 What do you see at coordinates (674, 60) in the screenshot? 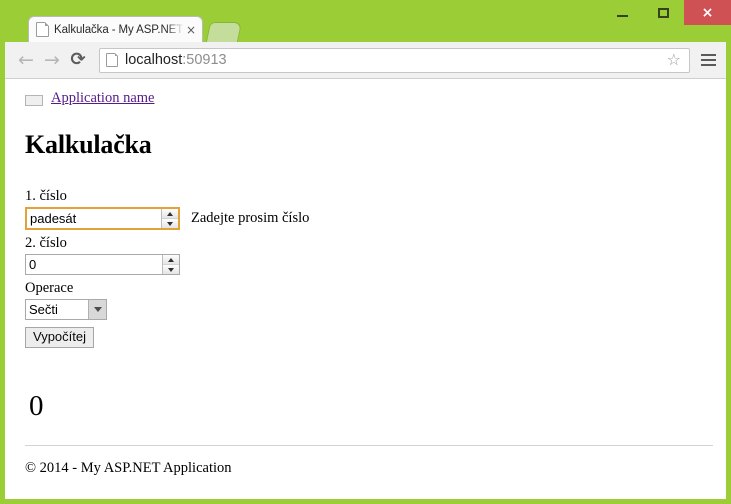
I see `bookmark-star-icon: ☆` at bounding box center [674, 60].